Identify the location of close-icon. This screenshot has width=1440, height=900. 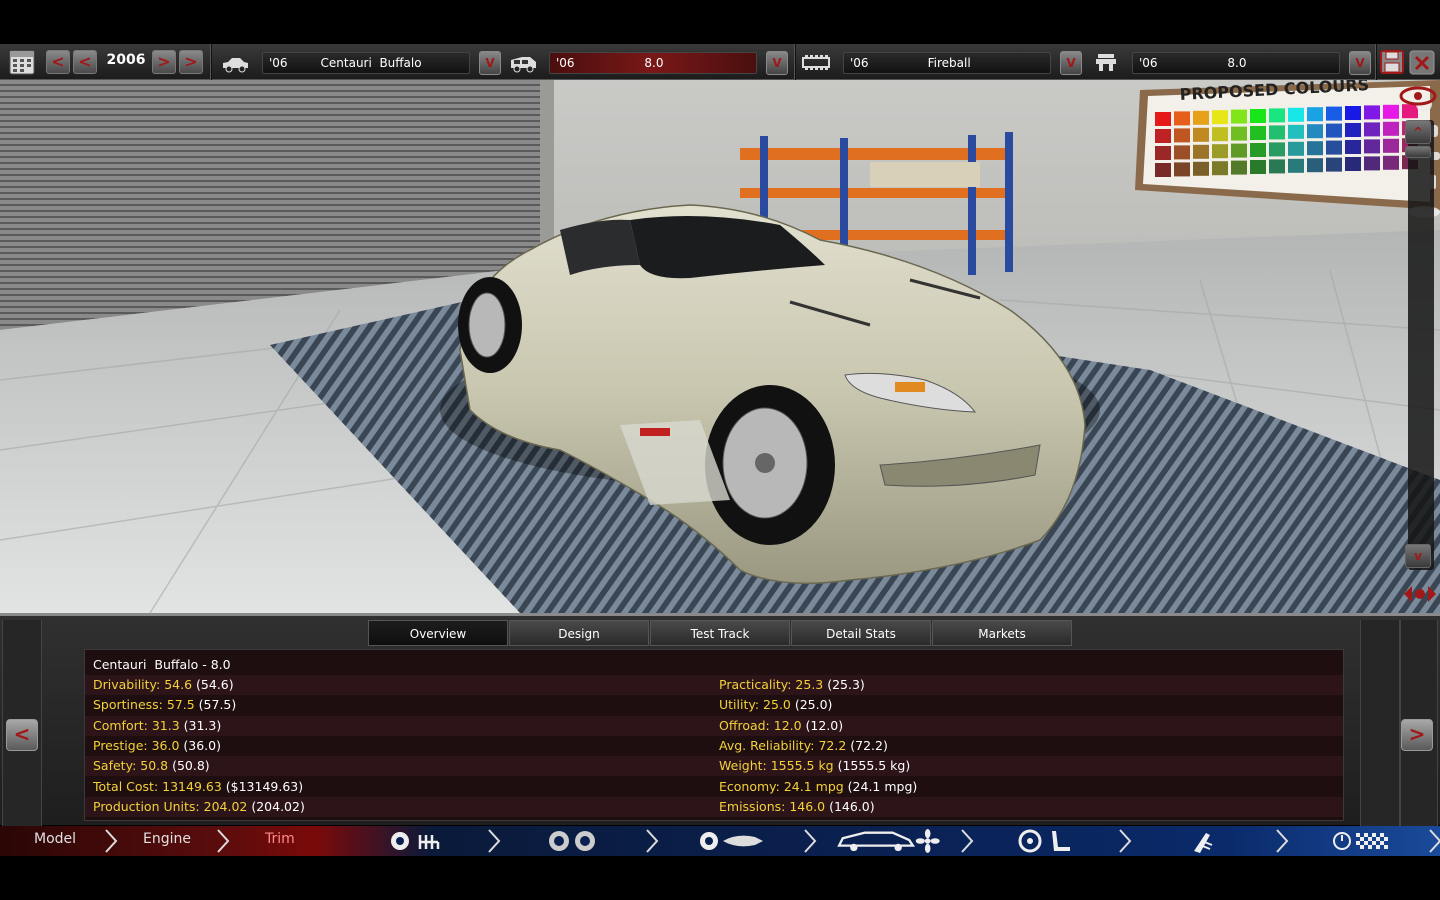
(1422, 62).